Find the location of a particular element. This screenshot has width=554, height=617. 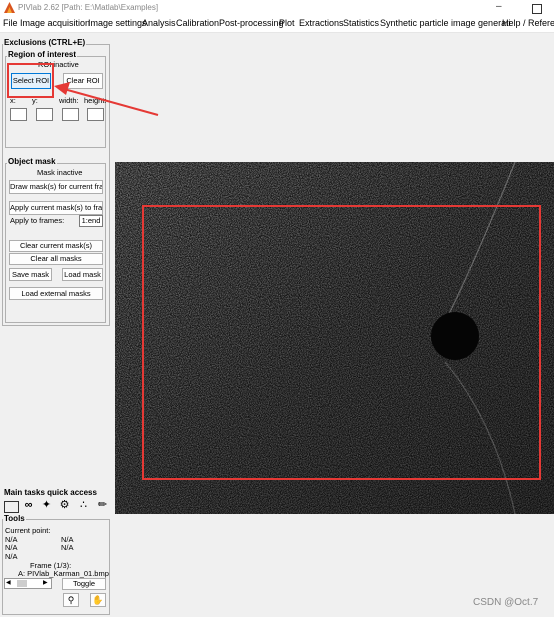

magic-wand-icon: ✦ is located at coordinates (46, 505).